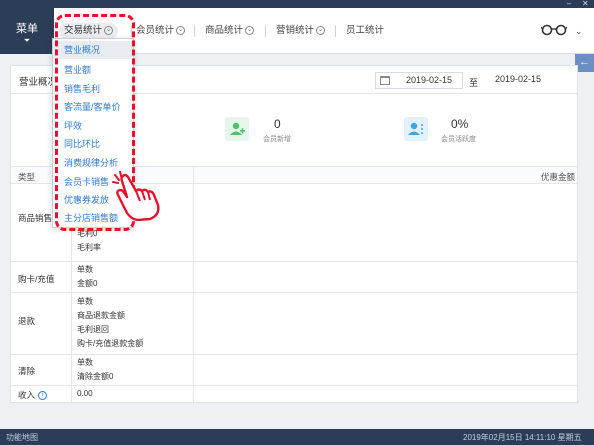 This screenshot has height=445, width=594. What do you see at coordinates (43, 396) in the screenshot?
I see `info-icon: i` at bounding box center [43, 396].